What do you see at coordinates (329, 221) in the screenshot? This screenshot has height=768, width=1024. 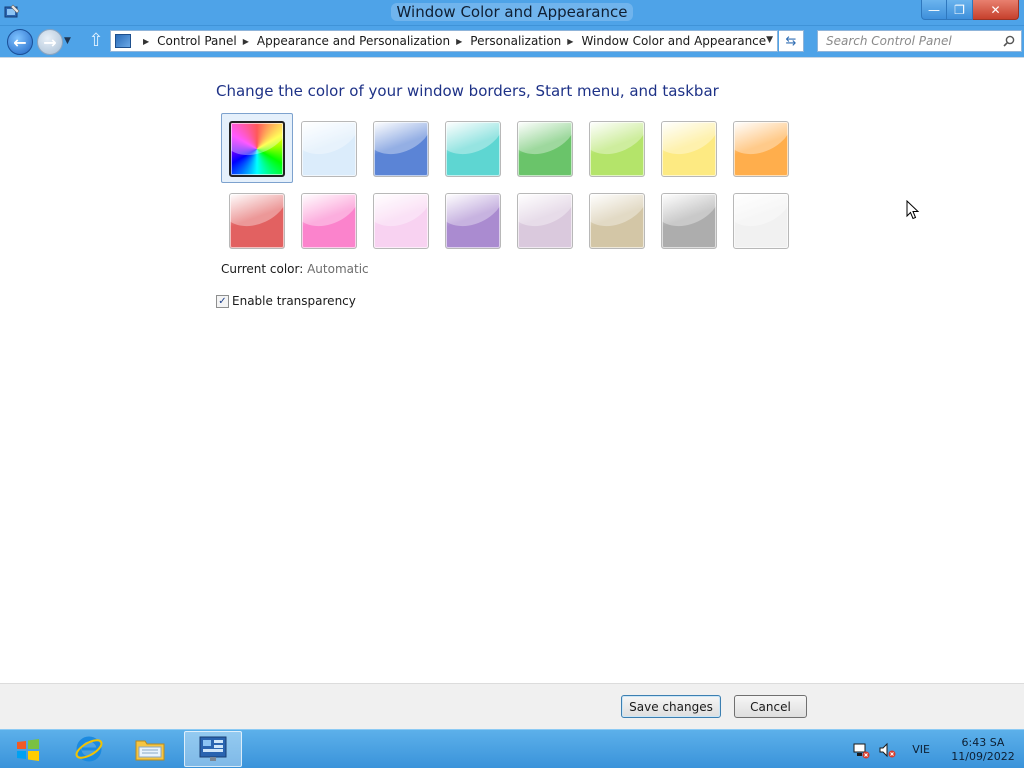 I see `color-swatch-bubblegum` at bounding box center [329, 221].